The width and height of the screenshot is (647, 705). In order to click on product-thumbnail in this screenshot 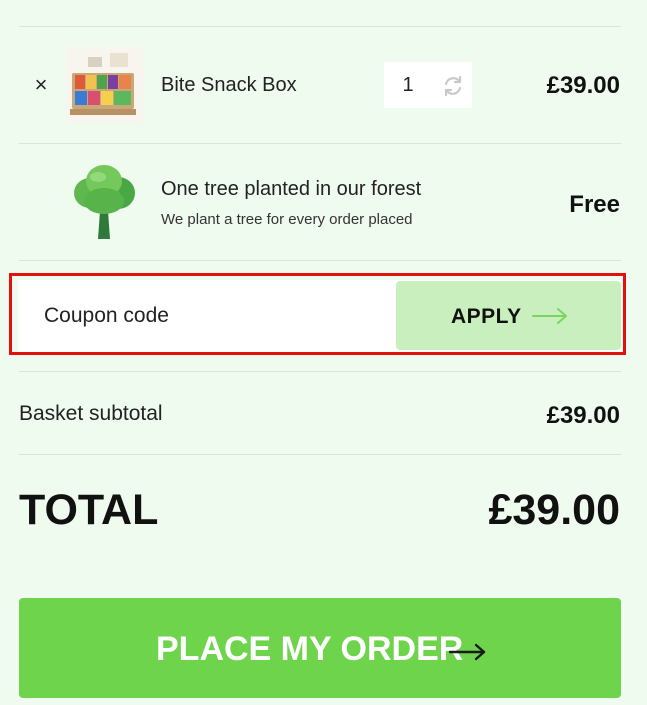, I will do `click(104, 85)`.